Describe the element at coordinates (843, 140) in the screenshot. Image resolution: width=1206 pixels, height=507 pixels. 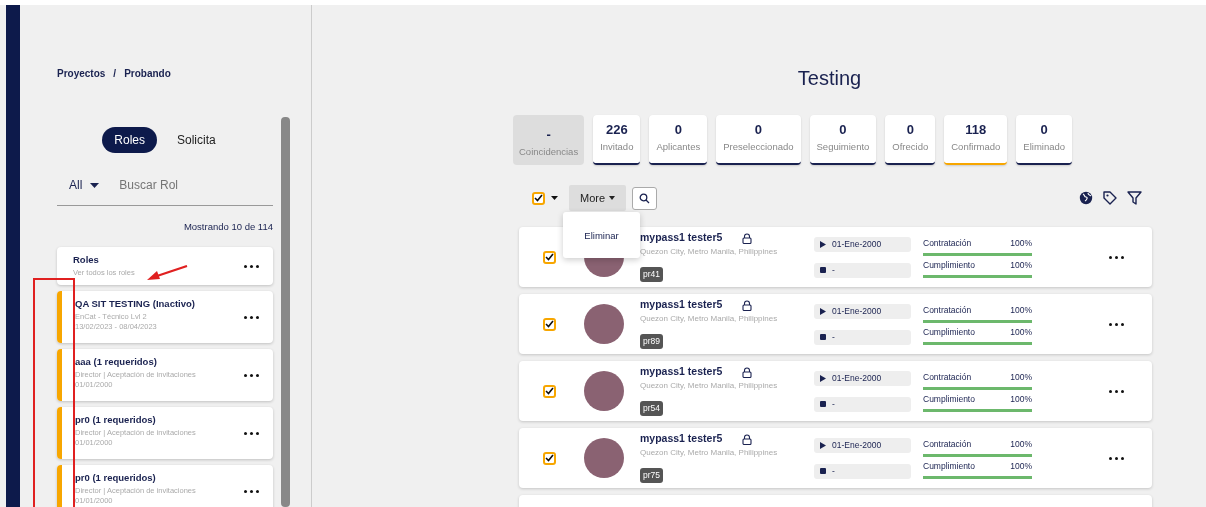
I see `status-card: 0 Seguimiento` at that location.